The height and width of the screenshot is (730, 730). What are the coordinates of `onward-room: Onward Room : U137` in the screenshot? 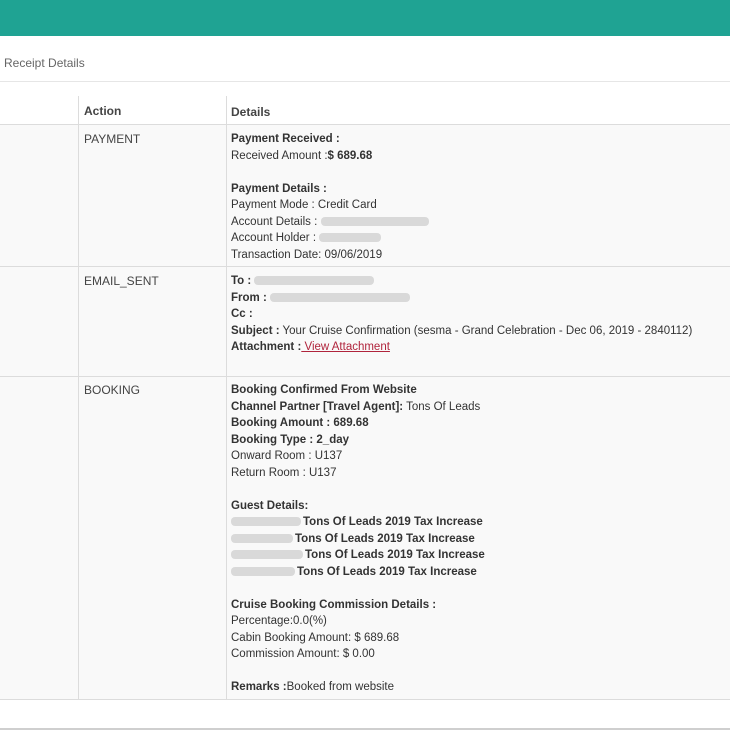 It's located at (287, 456).